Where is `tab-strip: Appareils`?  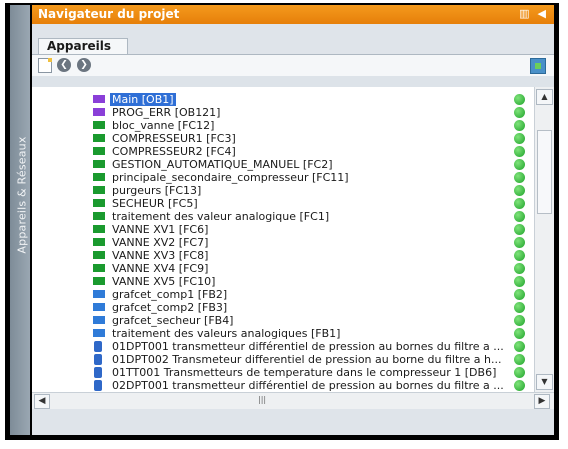
tab-strip: Appareils is located at coordinates (293, 39).